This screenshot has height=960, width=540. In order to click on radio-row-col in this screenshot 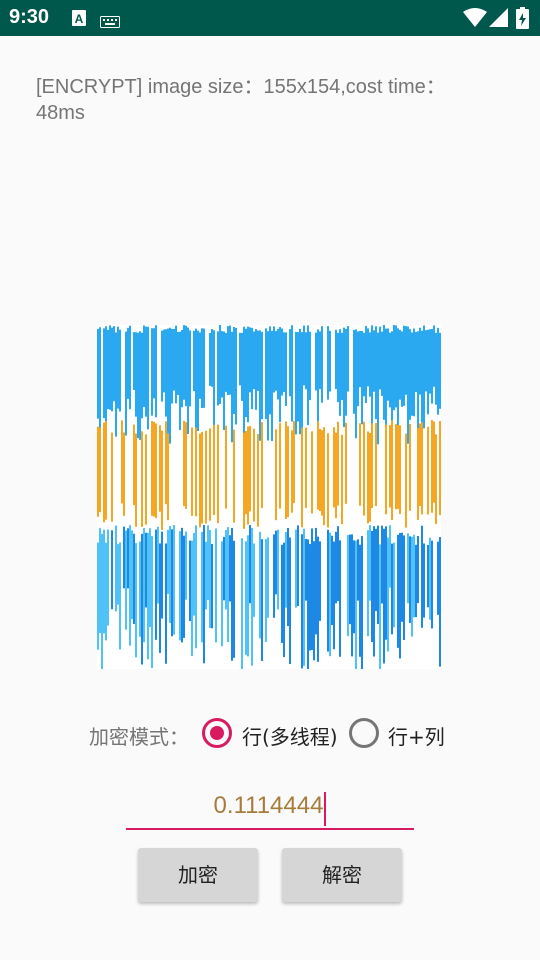, I will do `click(364, 733)`.